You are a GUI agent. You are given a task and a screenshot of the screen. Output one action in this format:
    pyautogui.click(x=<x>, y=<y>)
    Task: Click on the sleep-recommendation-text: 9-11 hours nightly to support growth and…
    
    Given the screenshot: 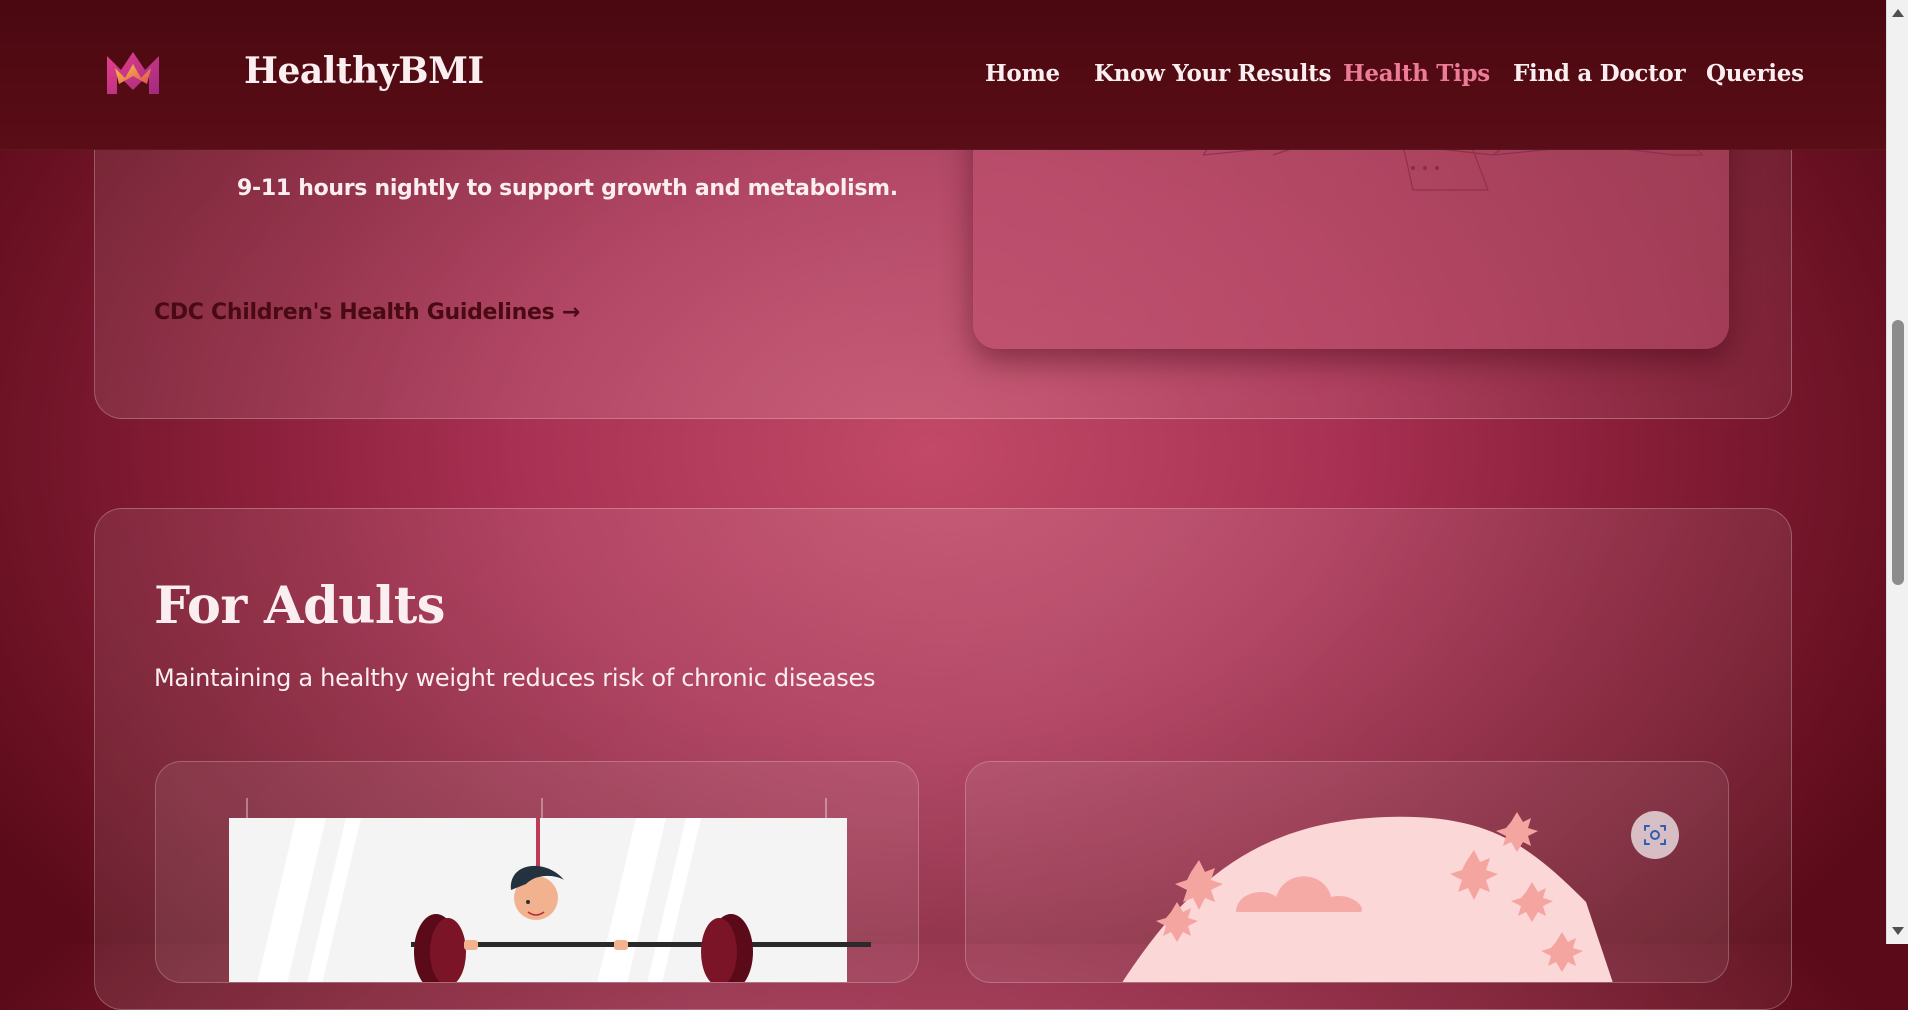 What is the action you would take?
    pyautogui.click(x=567, y=188)
    